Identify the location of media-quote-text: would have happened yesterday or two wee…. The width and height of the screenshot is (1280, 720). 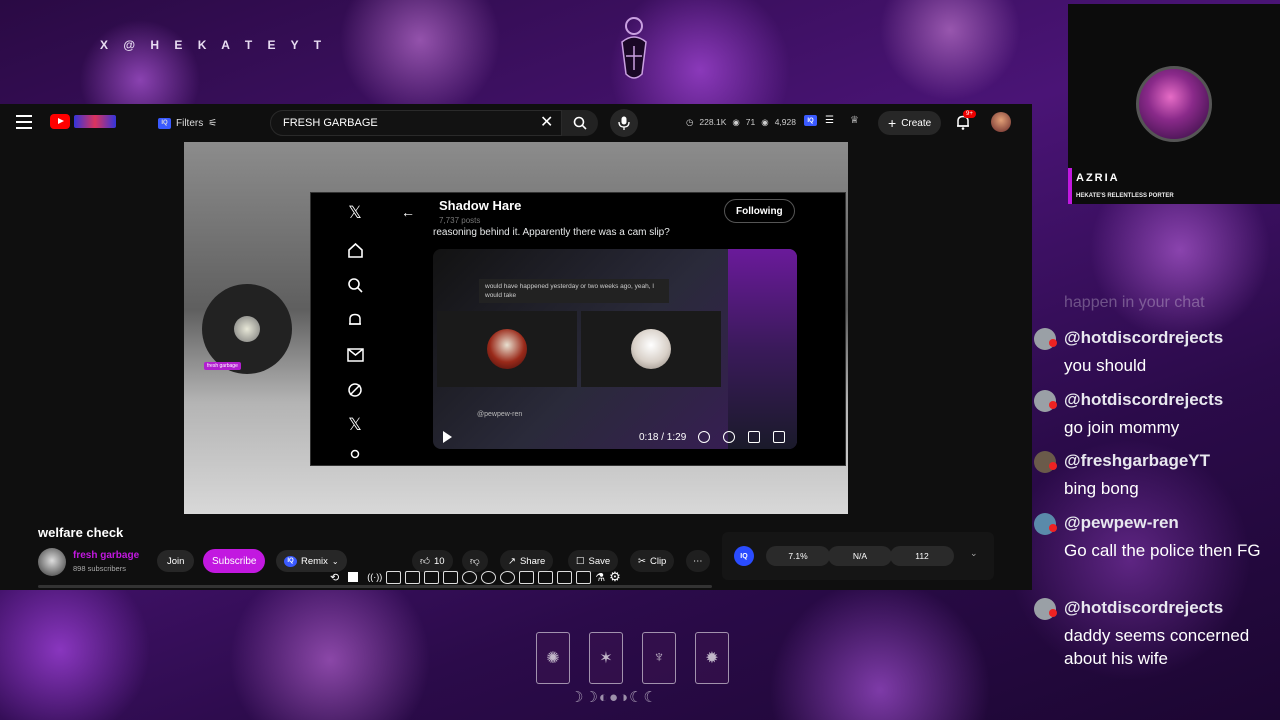
(574, 291).